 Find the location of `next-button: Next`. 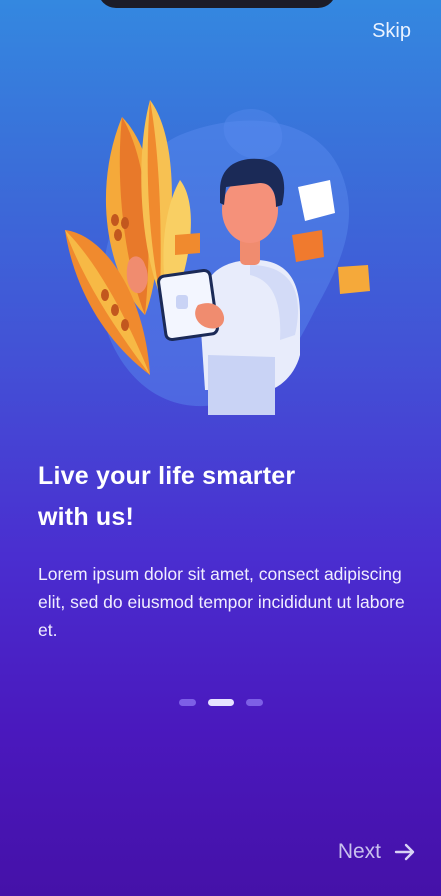

next-button: Next is located at coordinates (377, 852).